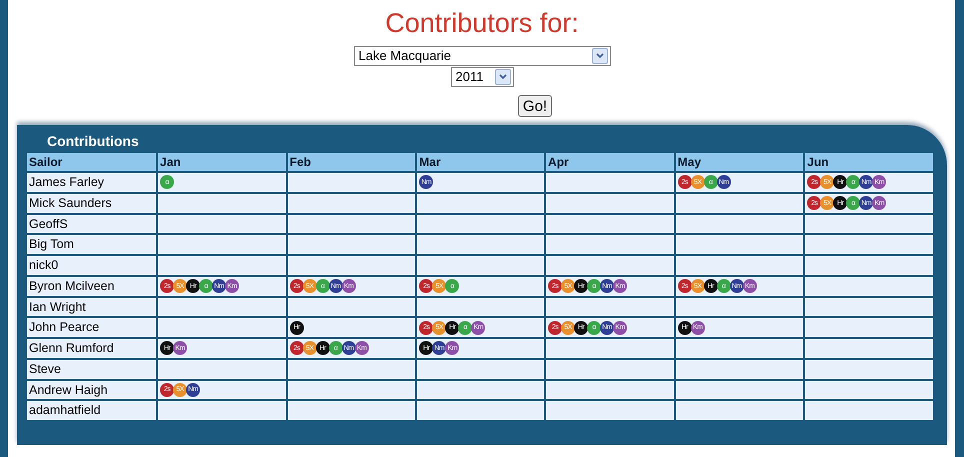  I want to click on sailor-name: Glenn Rumford, so click(92, 348).